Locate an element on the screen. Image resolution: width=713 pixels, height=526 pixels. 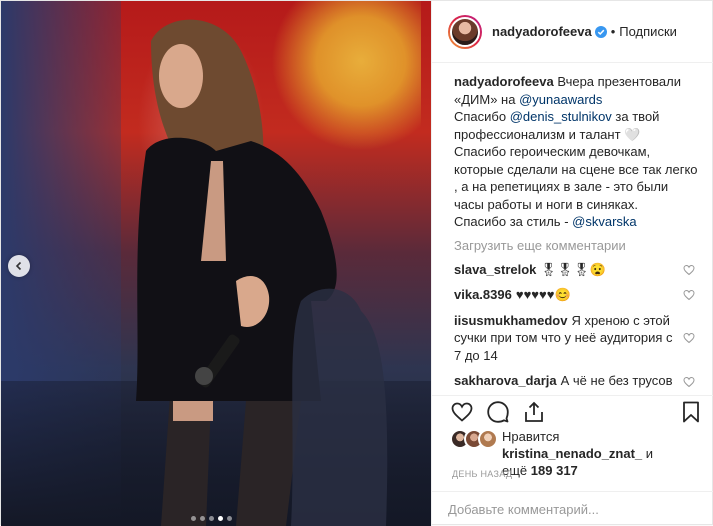
comment-icon is located at coordinates (498, 412).